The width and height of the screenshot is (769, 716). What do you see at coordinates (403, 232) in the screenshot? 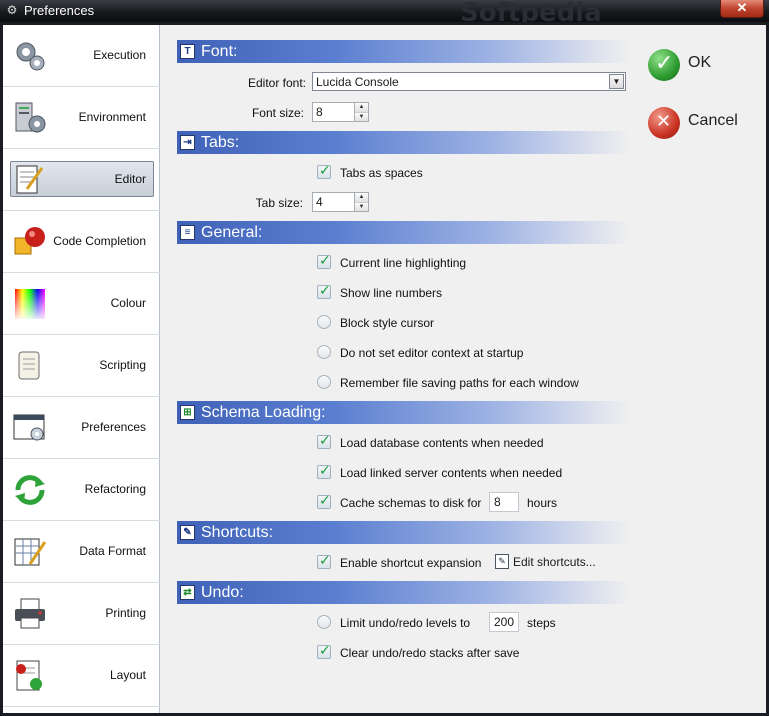
I see `section-header-general: ≡ General:` at bounding box center [403, 232].